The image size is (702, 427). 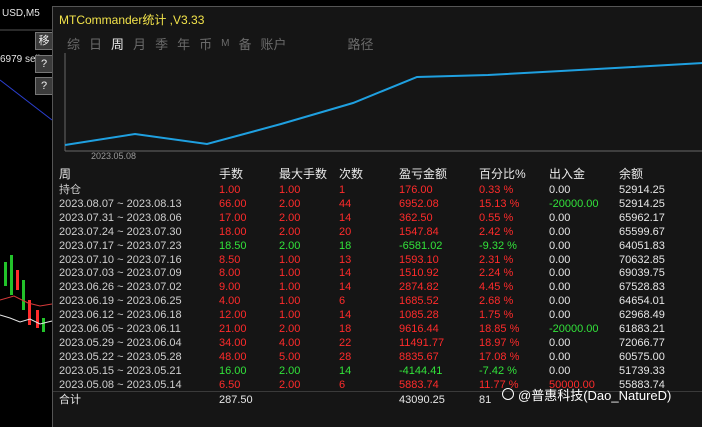 I want to click on row-lots: 4.00, so click(x=230, y=301).